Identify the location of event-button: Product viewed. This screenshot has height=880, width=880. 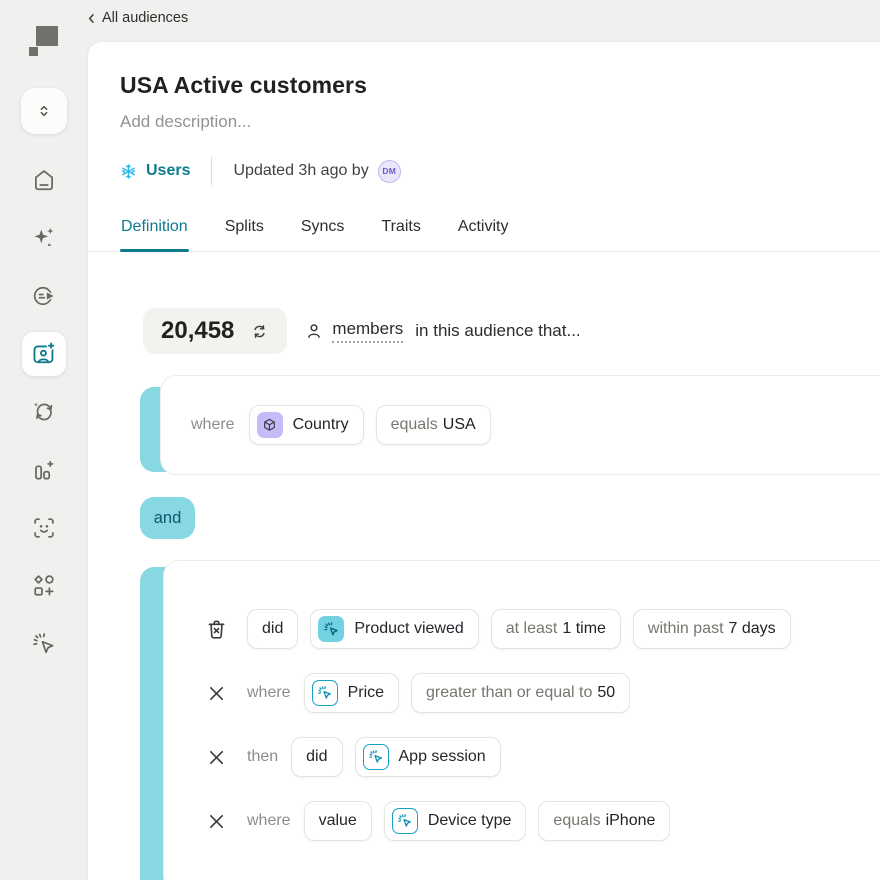
(394, 629).